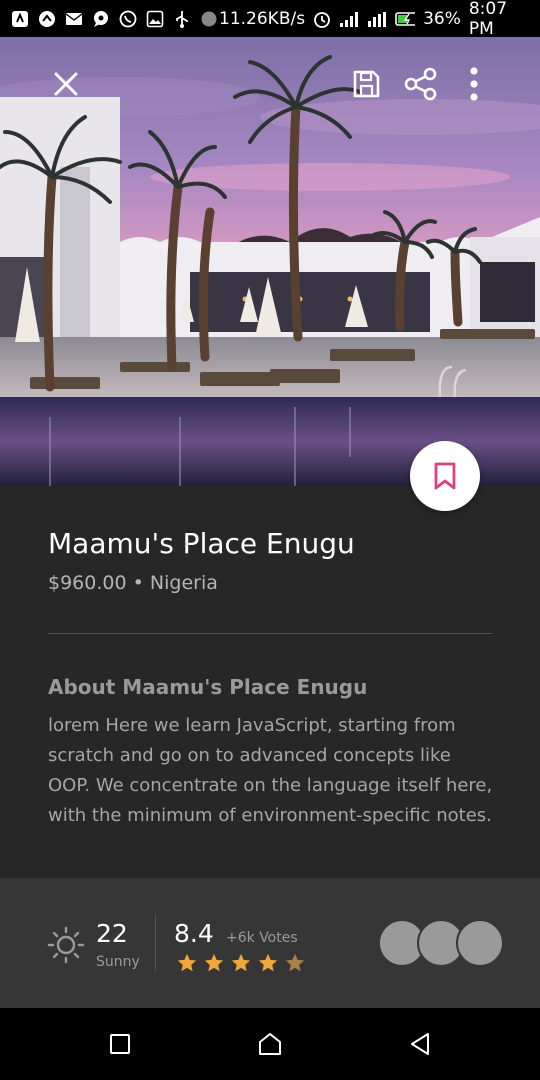 This screenshot has width=540, height=1080. I want to click on gallery-icon, so click(155, 19).